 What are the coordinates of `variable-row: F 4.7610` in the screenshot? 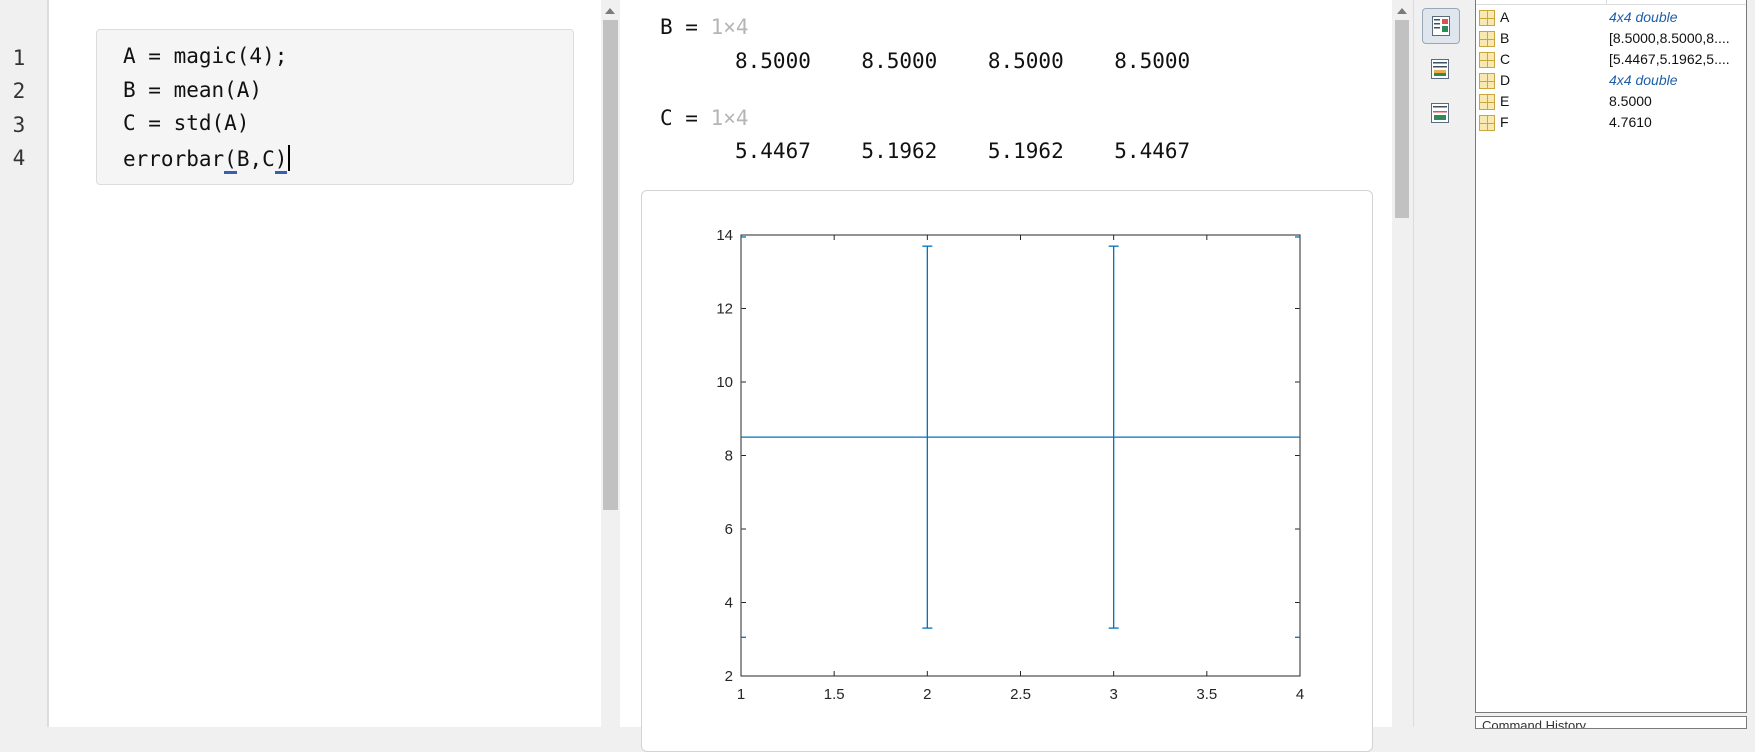 It's located at (1611, 123).